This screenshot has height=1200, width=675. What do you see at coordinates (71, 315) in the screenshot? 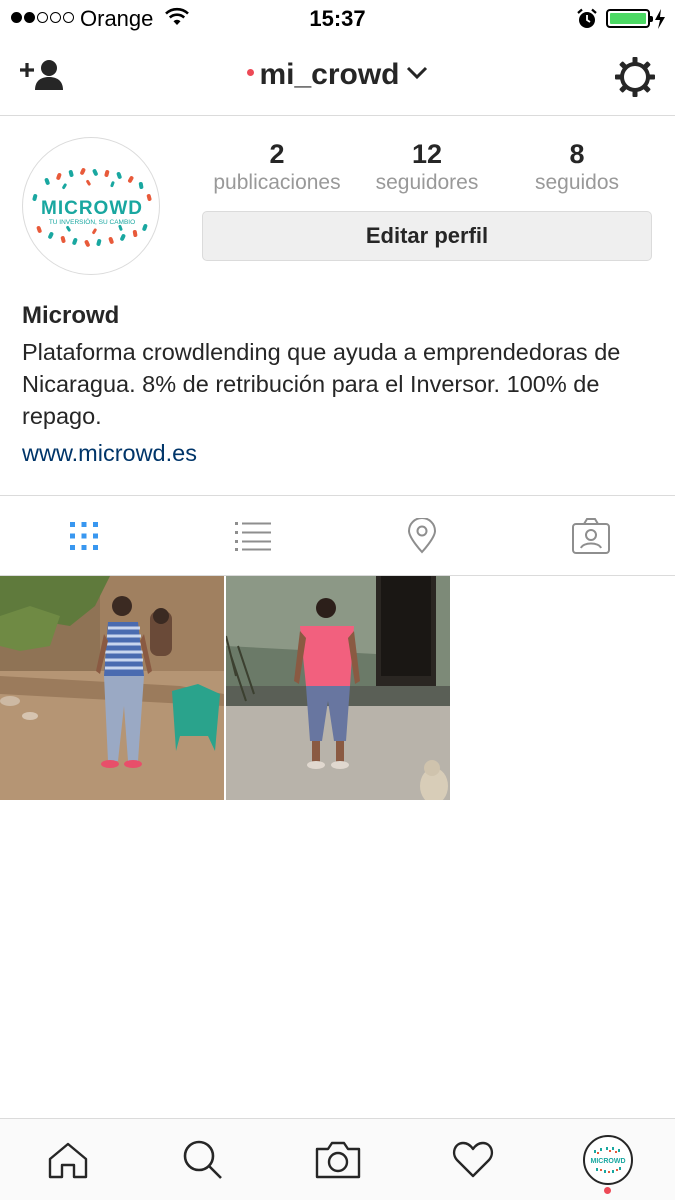
I see `profile-display-name: Microwd` at bounding box center [71, 315].